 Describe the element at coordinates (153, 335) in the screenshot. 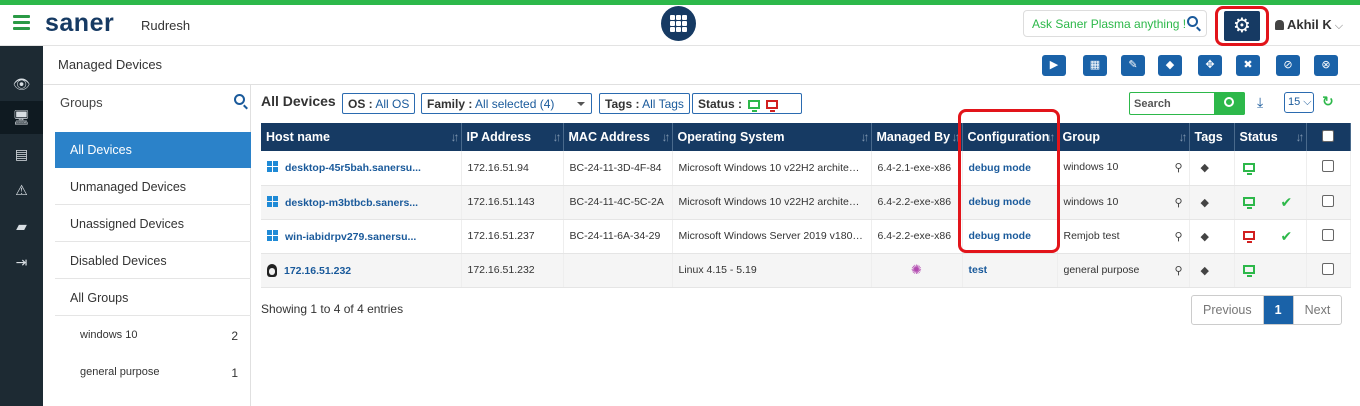

I see `group-windows-10: windows 10 2` at that location.